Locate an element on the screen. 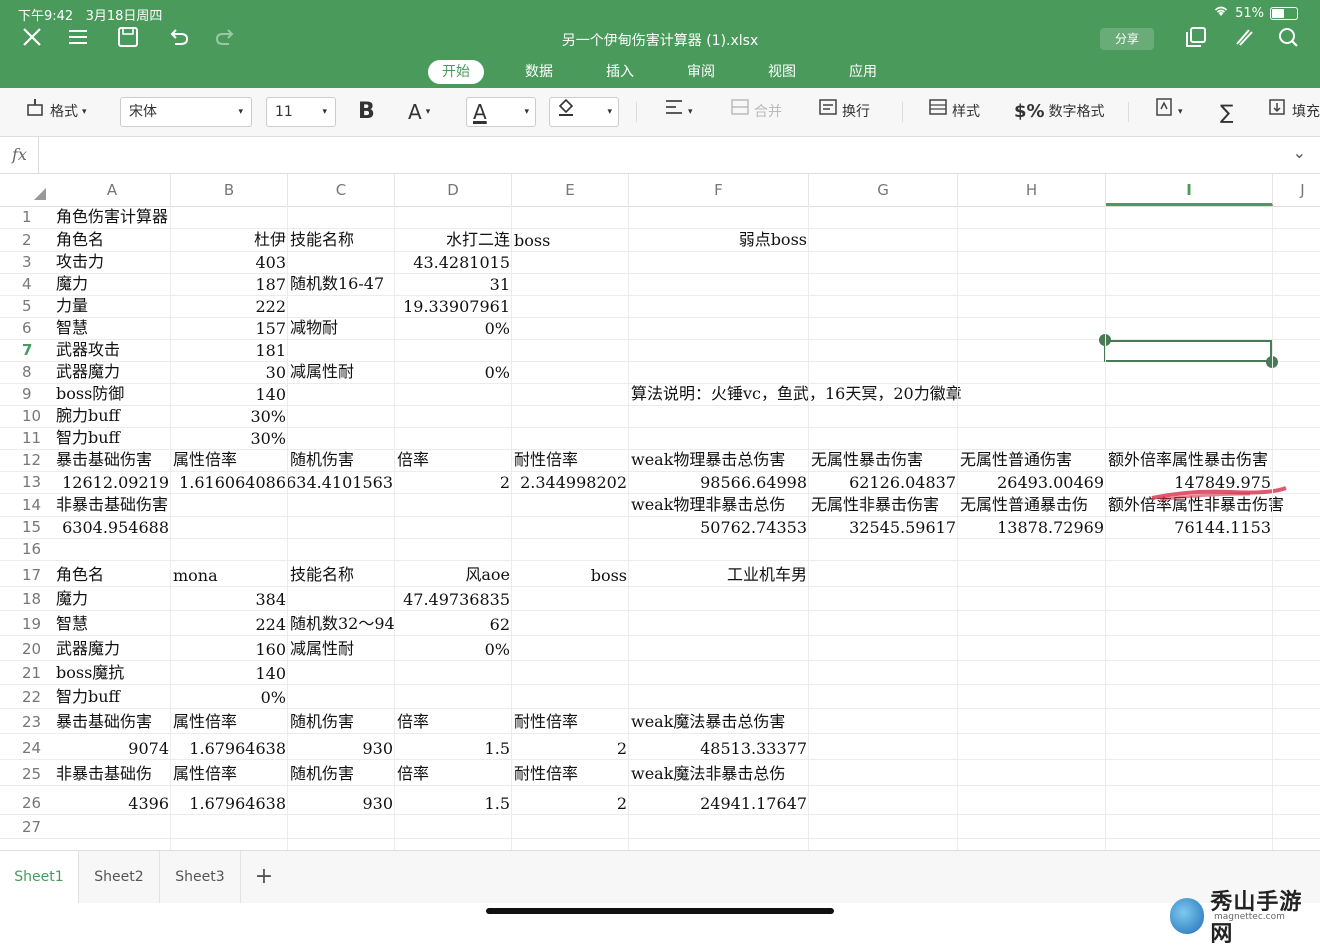  tab-review: 审阅 is located at coordinates (701, 72).